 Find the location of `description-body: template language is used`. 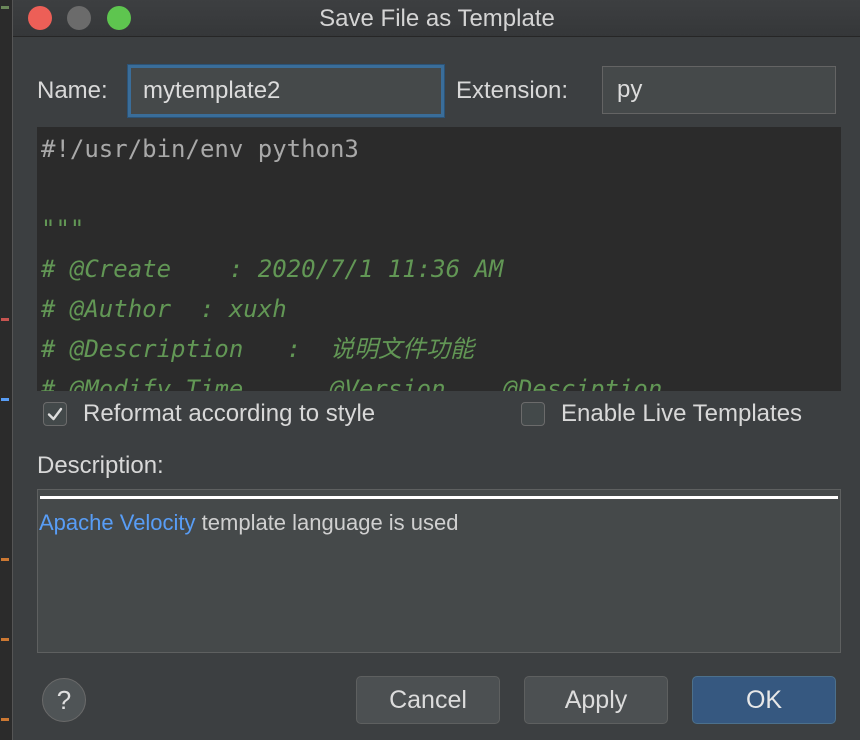

description-body: template language is used is located at coordinates (327, 522).